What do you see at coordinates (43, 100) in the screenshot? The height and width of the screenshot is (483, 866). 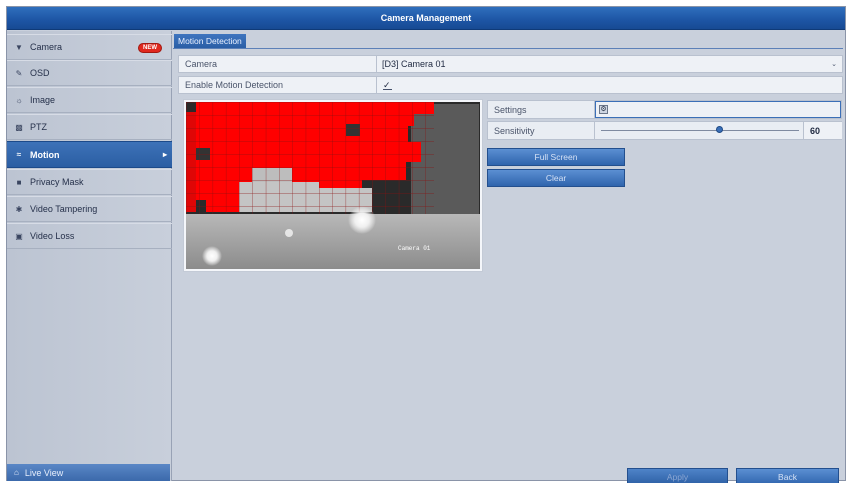 I see `sidebar-item-label: Image` at bounding box center [43, 100].